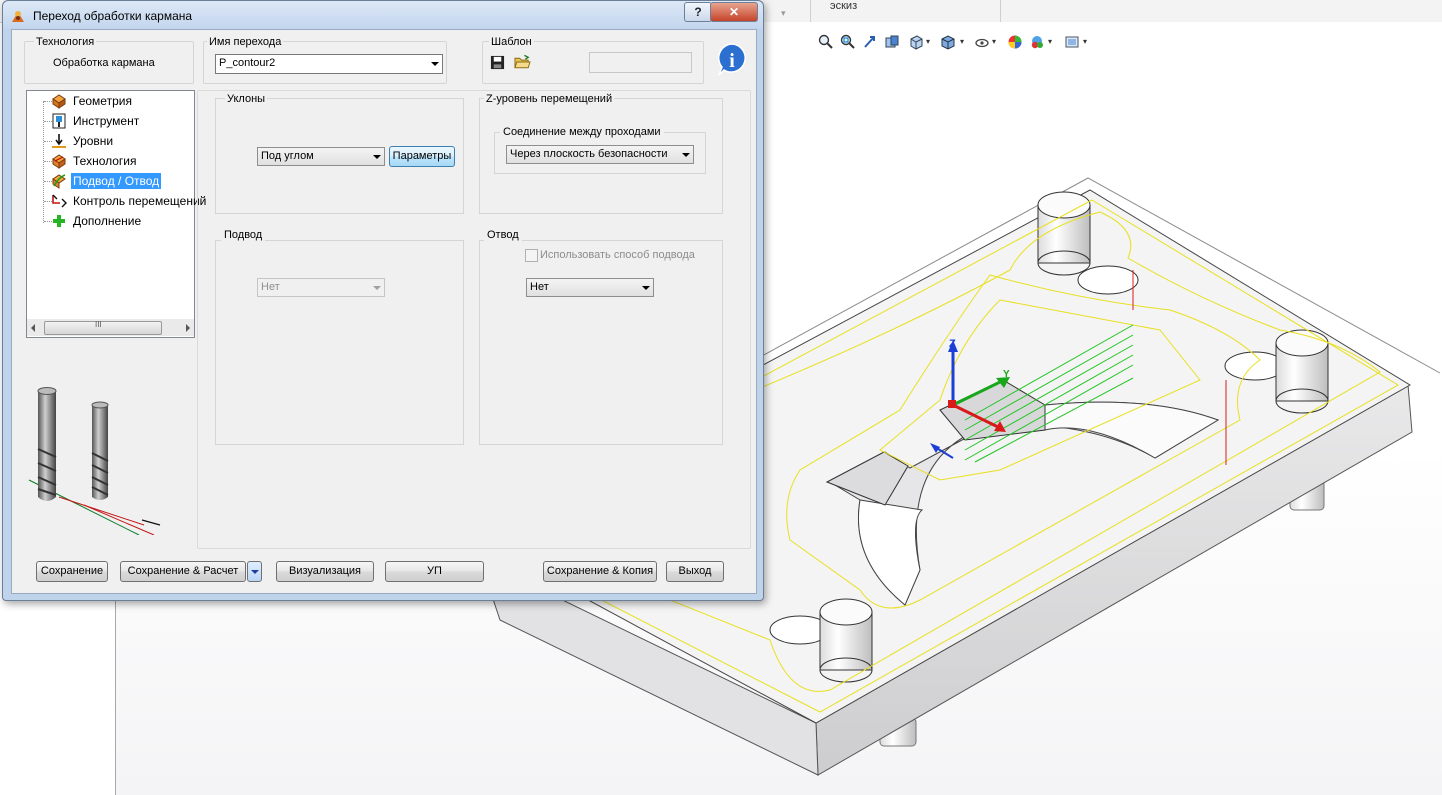 This screenshot has width=1442, height=795. I want to click on tree-item-addition: Дополнение, so click(110, 221).